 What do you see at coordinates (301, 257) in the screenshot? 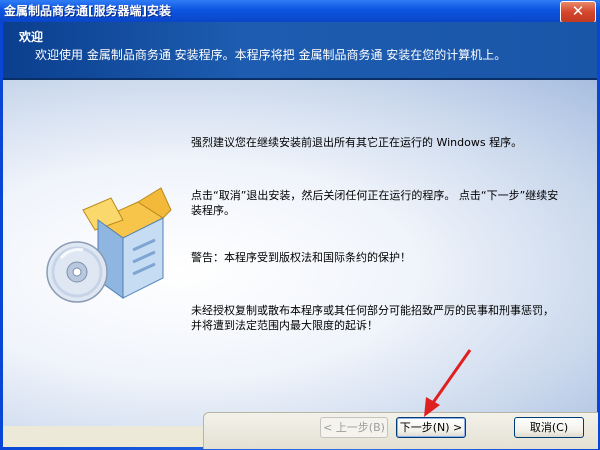
I see `paragraph-warning: 警告：本程序受到版权法和国际条约的保护！` at bounding box center [301, 257].